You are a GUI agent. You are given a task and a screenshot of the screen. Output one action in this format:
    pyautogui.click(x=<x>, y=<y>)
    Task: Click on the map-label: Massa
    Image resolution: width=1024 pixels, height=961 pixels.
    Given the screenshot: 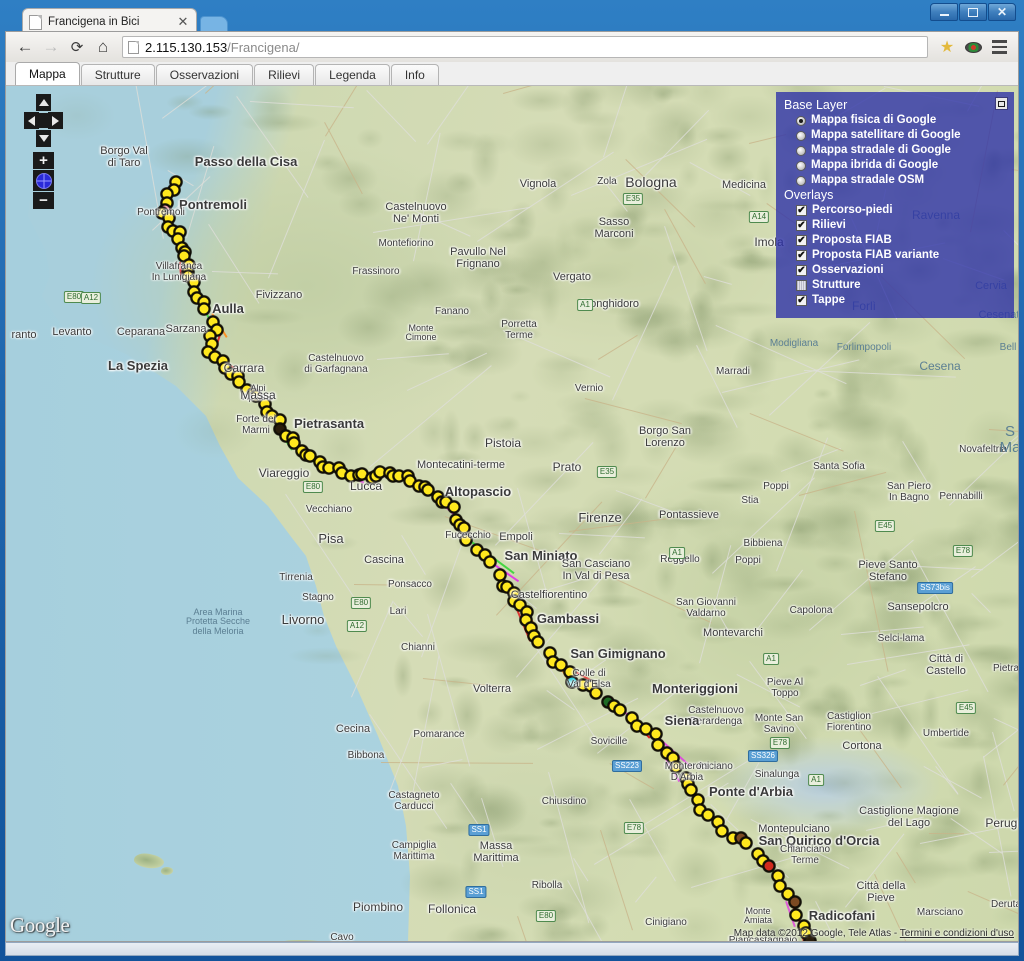 What is the action you would take?
    pyautogui.click(x=258, y=395)
    